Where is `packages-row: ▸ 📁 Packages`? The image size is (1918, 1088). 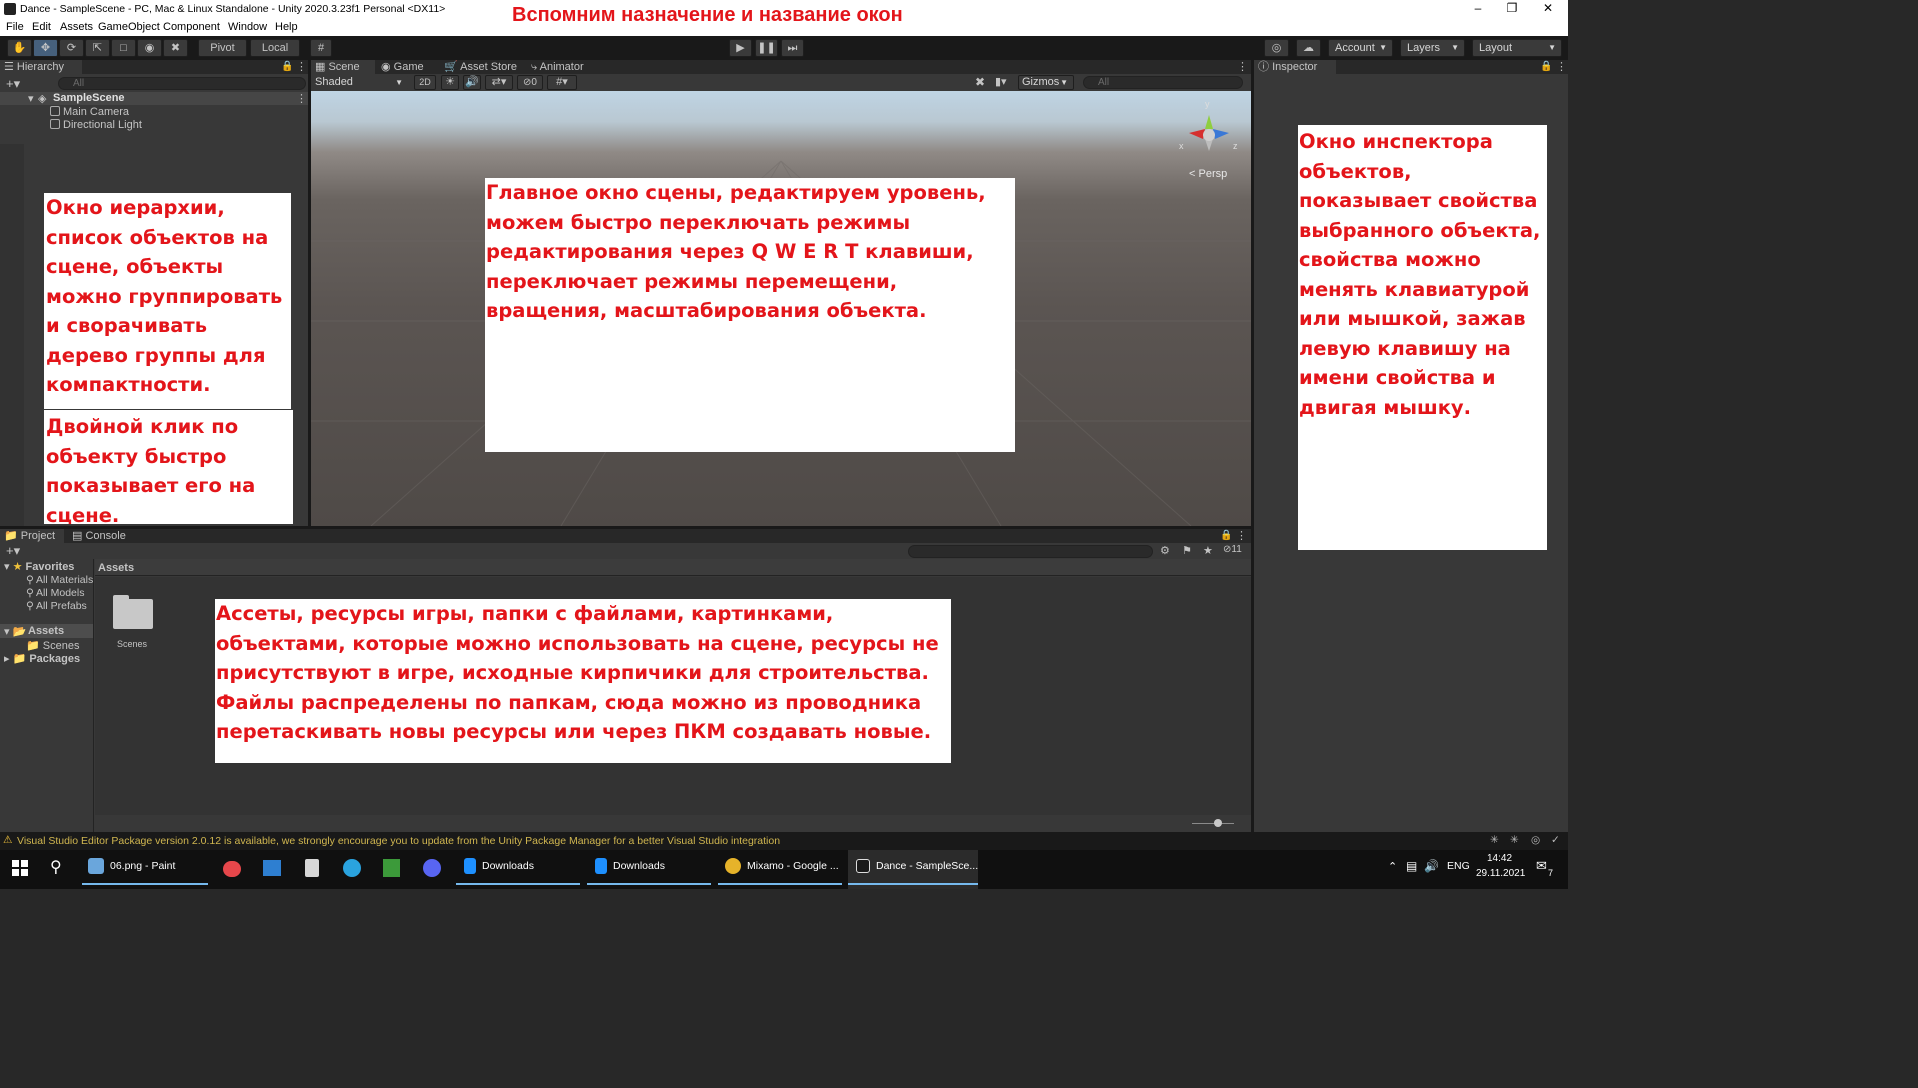 packages-row: ▸ 📁 Packages is located at coordinates (42, 658).